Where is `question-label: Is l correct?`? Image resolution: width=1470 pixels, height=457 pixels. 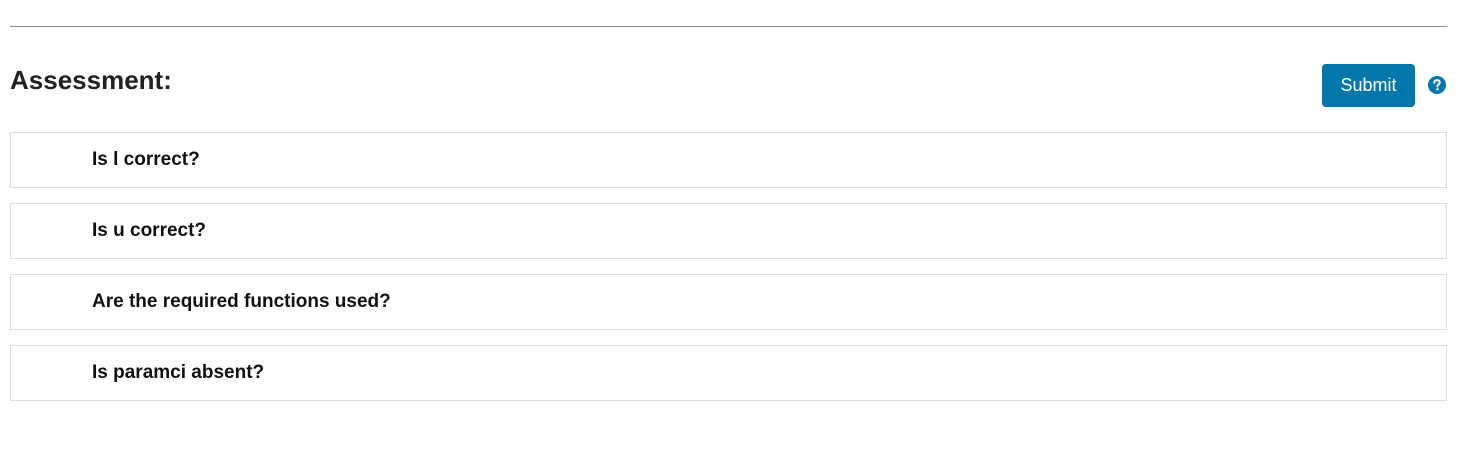
question-label: Is l correct? is located at coordinates (146, 159).